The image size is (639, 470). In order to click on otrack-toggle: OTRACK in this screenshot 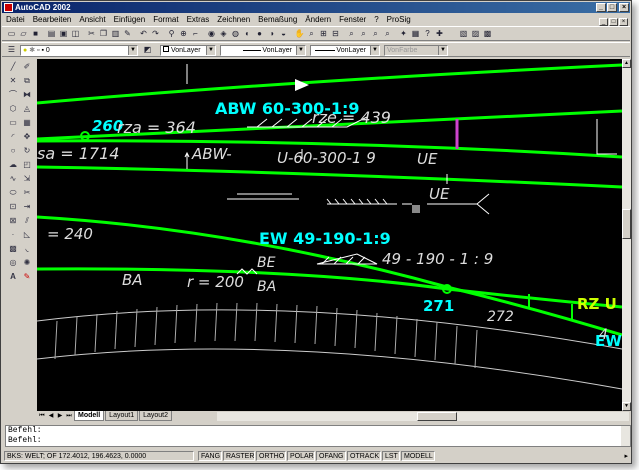, I will do `click(364, 456)`.